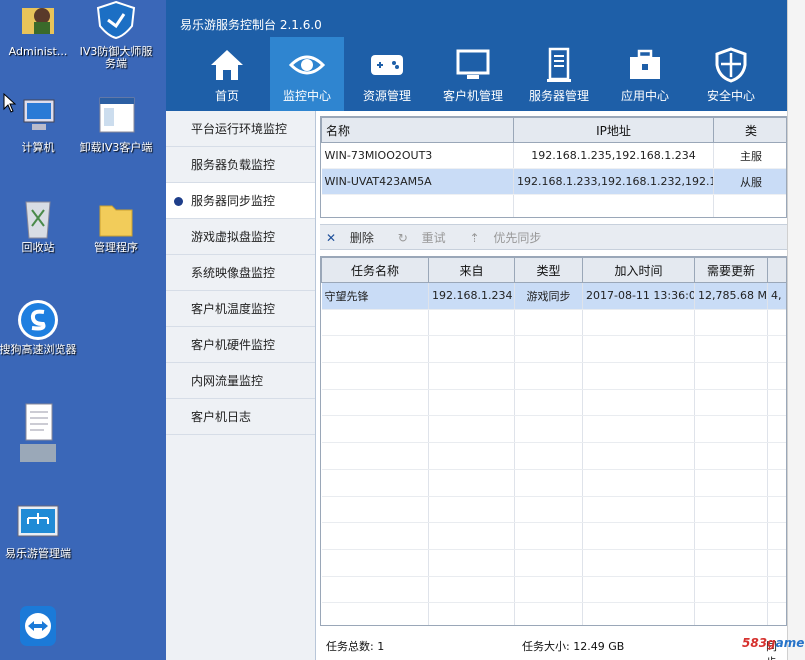 This screenshot has height=660, width=805. I want to click on tab-monitor-center: 监控中心, so click(307, 74).